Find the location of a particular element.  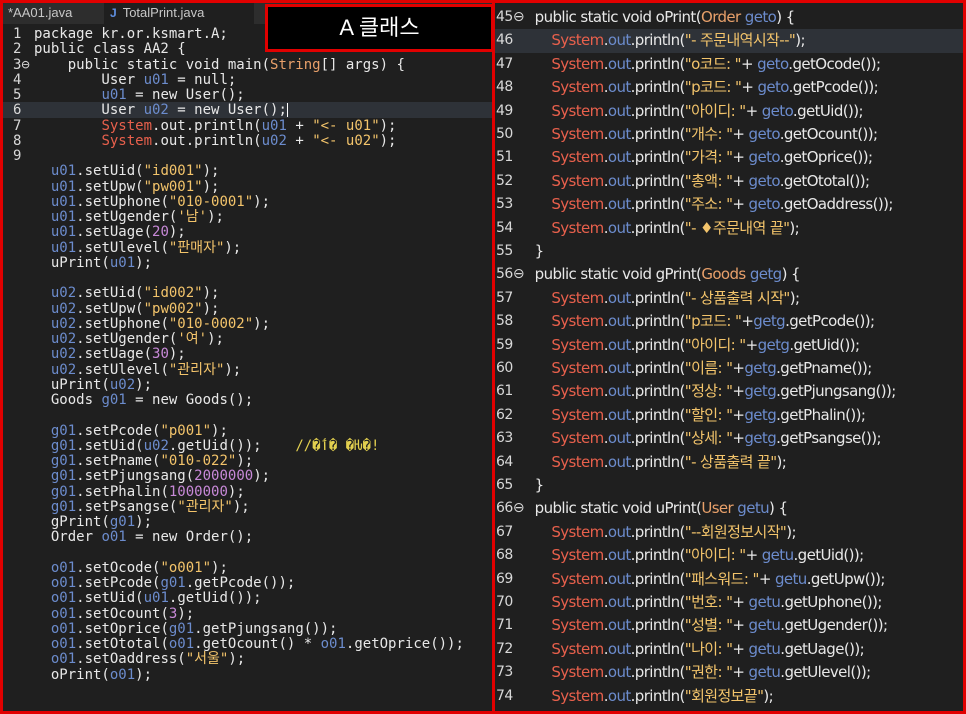

code-line: g01.setPjungsang(2000000); is located at coordinates (247, 476).